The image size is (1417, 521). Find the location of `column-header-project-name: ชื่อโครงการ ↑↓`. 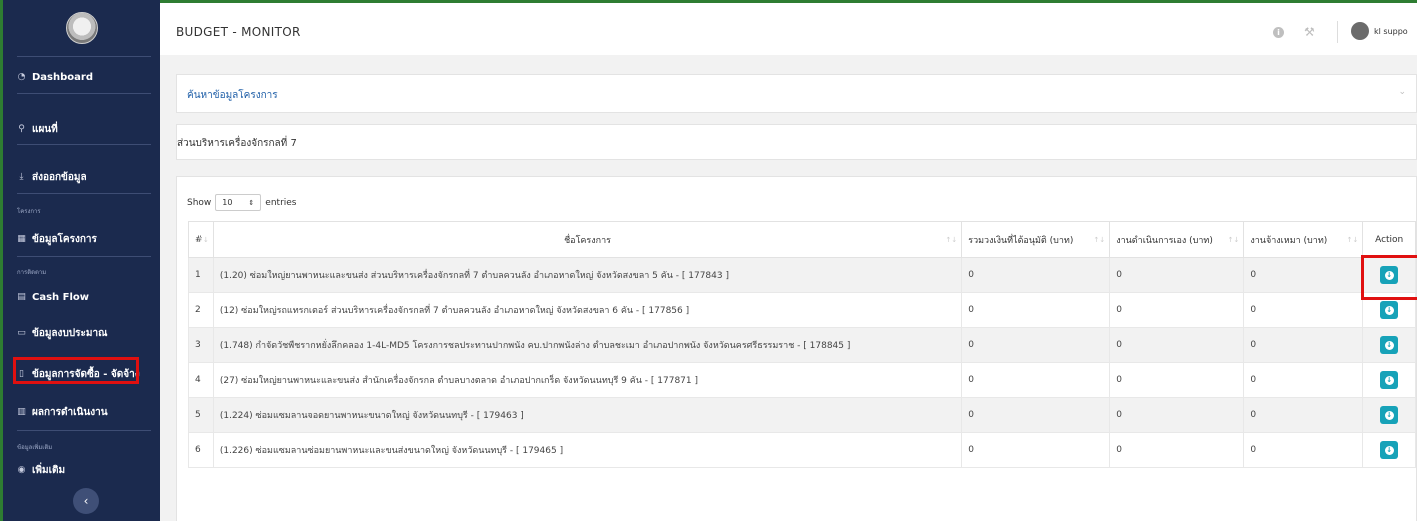

column-header-project-name: ชื่อโครงการ ↑↓ is located at coordinates (587, 239).